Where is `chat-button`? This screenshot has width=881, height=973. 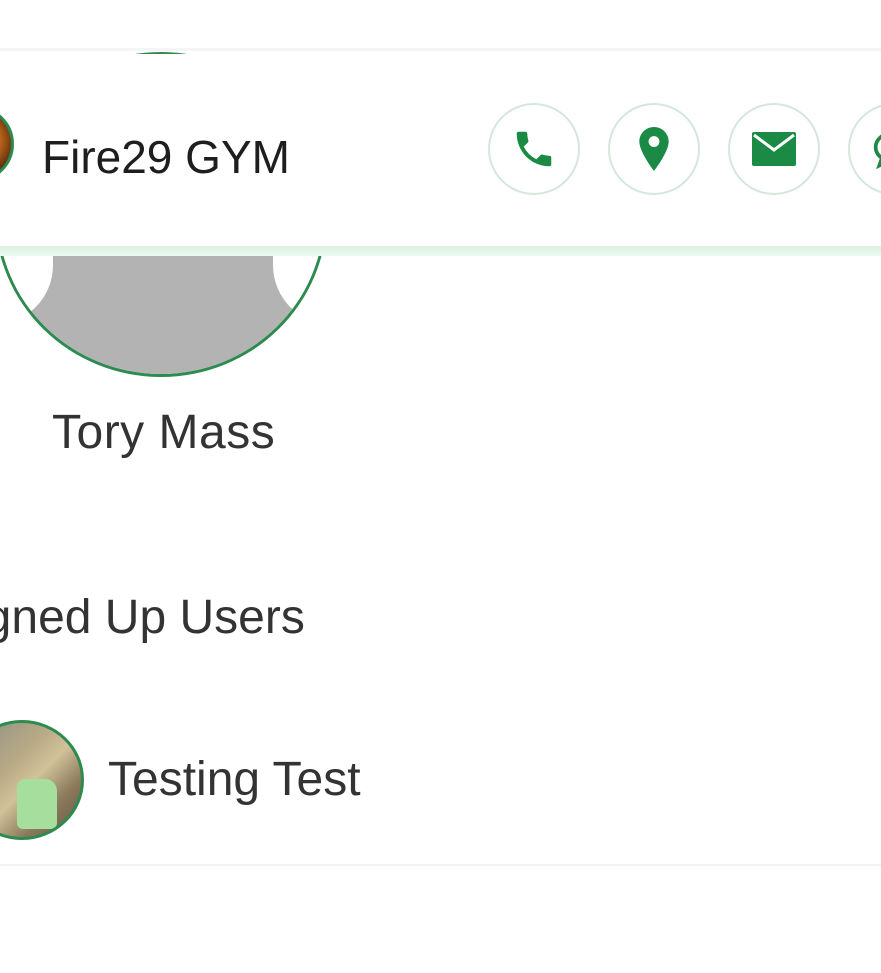 chat-button is located at coordinates (864, 149).